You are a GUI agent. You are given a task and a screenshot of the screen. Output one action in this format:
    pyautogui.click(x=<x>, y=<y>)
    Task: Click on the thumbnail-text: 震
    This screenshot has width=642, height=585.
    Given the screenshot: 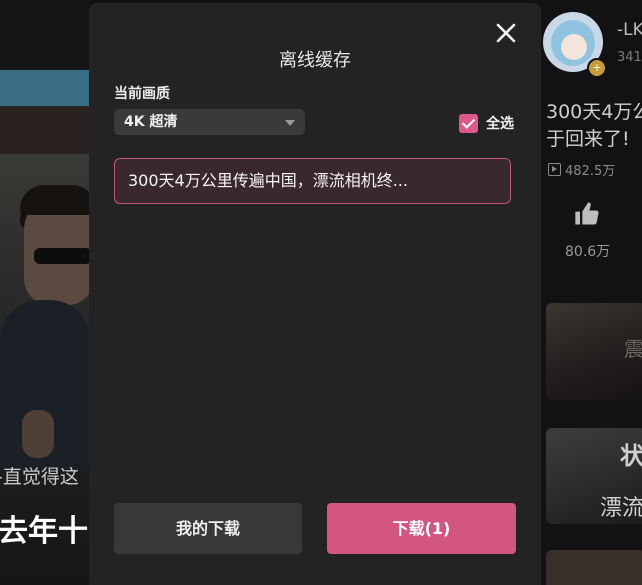 What is the action you would take?
    pyautogui.click(x=633, y=349)
    